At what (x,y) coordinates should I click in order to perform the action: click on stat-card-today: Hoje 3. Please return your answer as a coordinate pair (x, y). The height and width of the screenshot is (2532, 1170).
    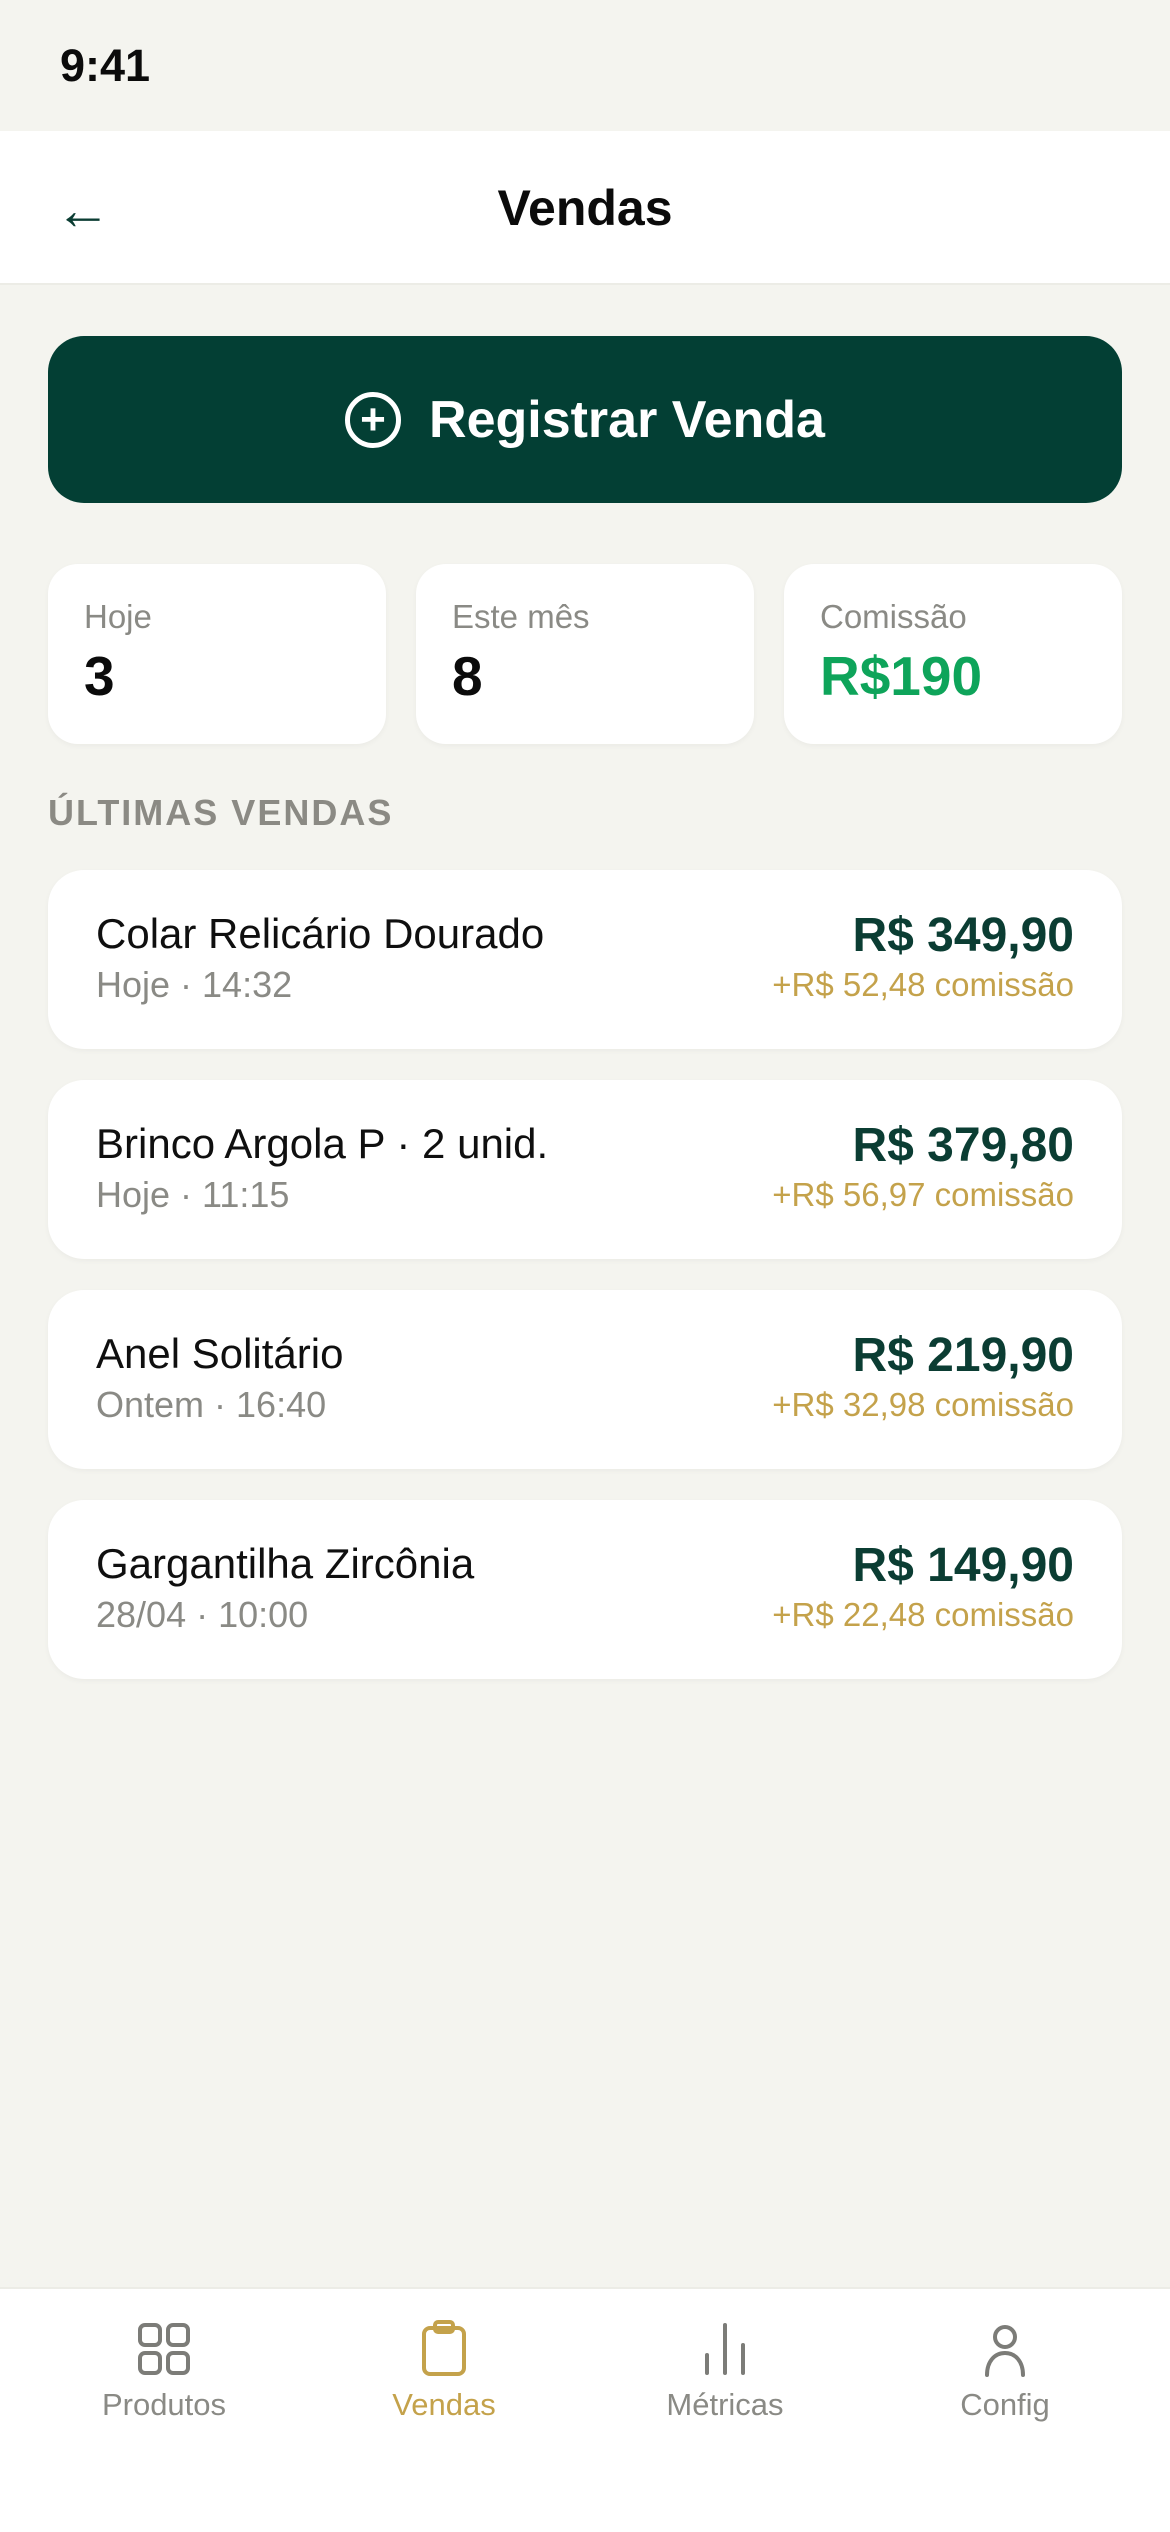
    Looking at the image, I should click on (217, 654).